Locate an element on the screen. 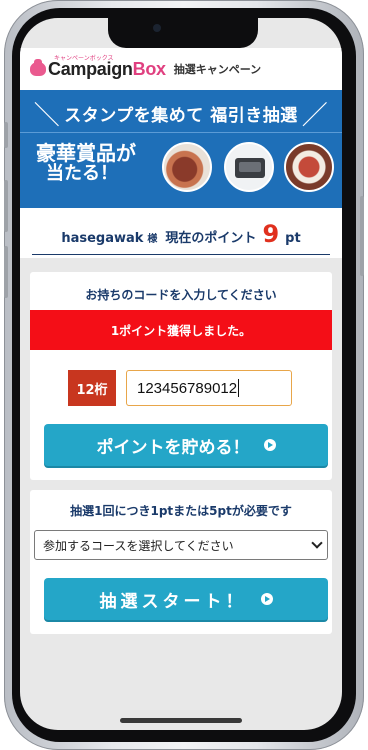 The width and height of the screenshot is (368, 750). code-row: 12桁 123456789012 is located at coordinates (180, 388).